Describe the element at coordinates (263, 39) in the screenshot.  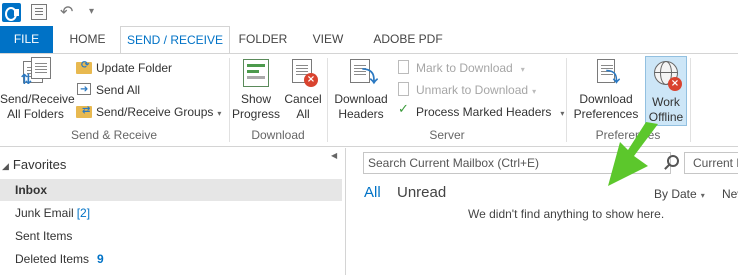
I see `tab-folder: FOLDER` at that location.